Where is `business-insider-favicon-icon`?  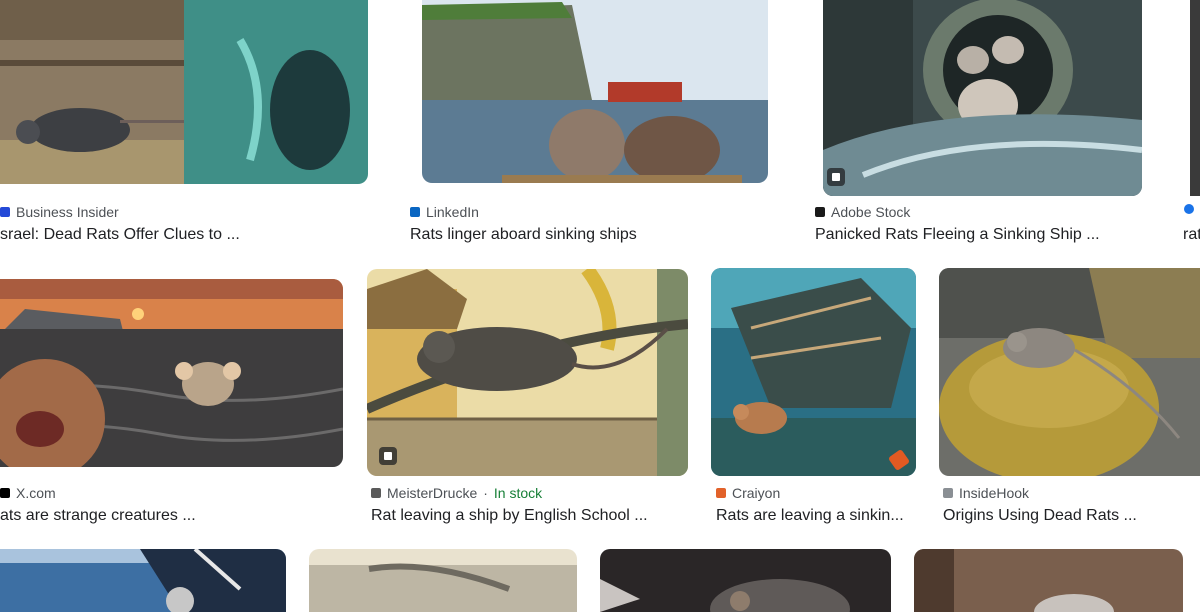
business-insider-favicon-icon is located at coordinates (5, 212).